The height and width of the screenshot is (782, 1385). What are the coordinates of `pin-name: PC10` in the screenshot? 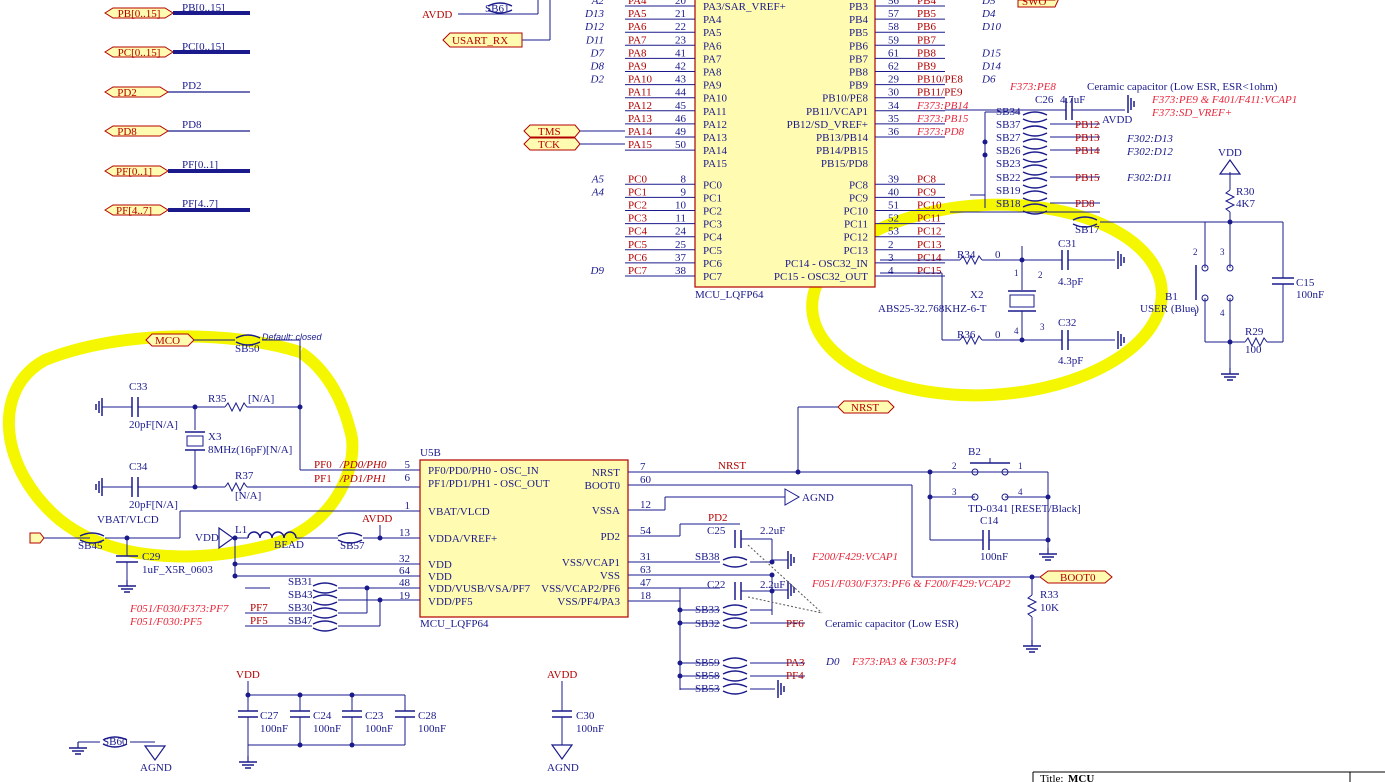 It's located at (856, 212).